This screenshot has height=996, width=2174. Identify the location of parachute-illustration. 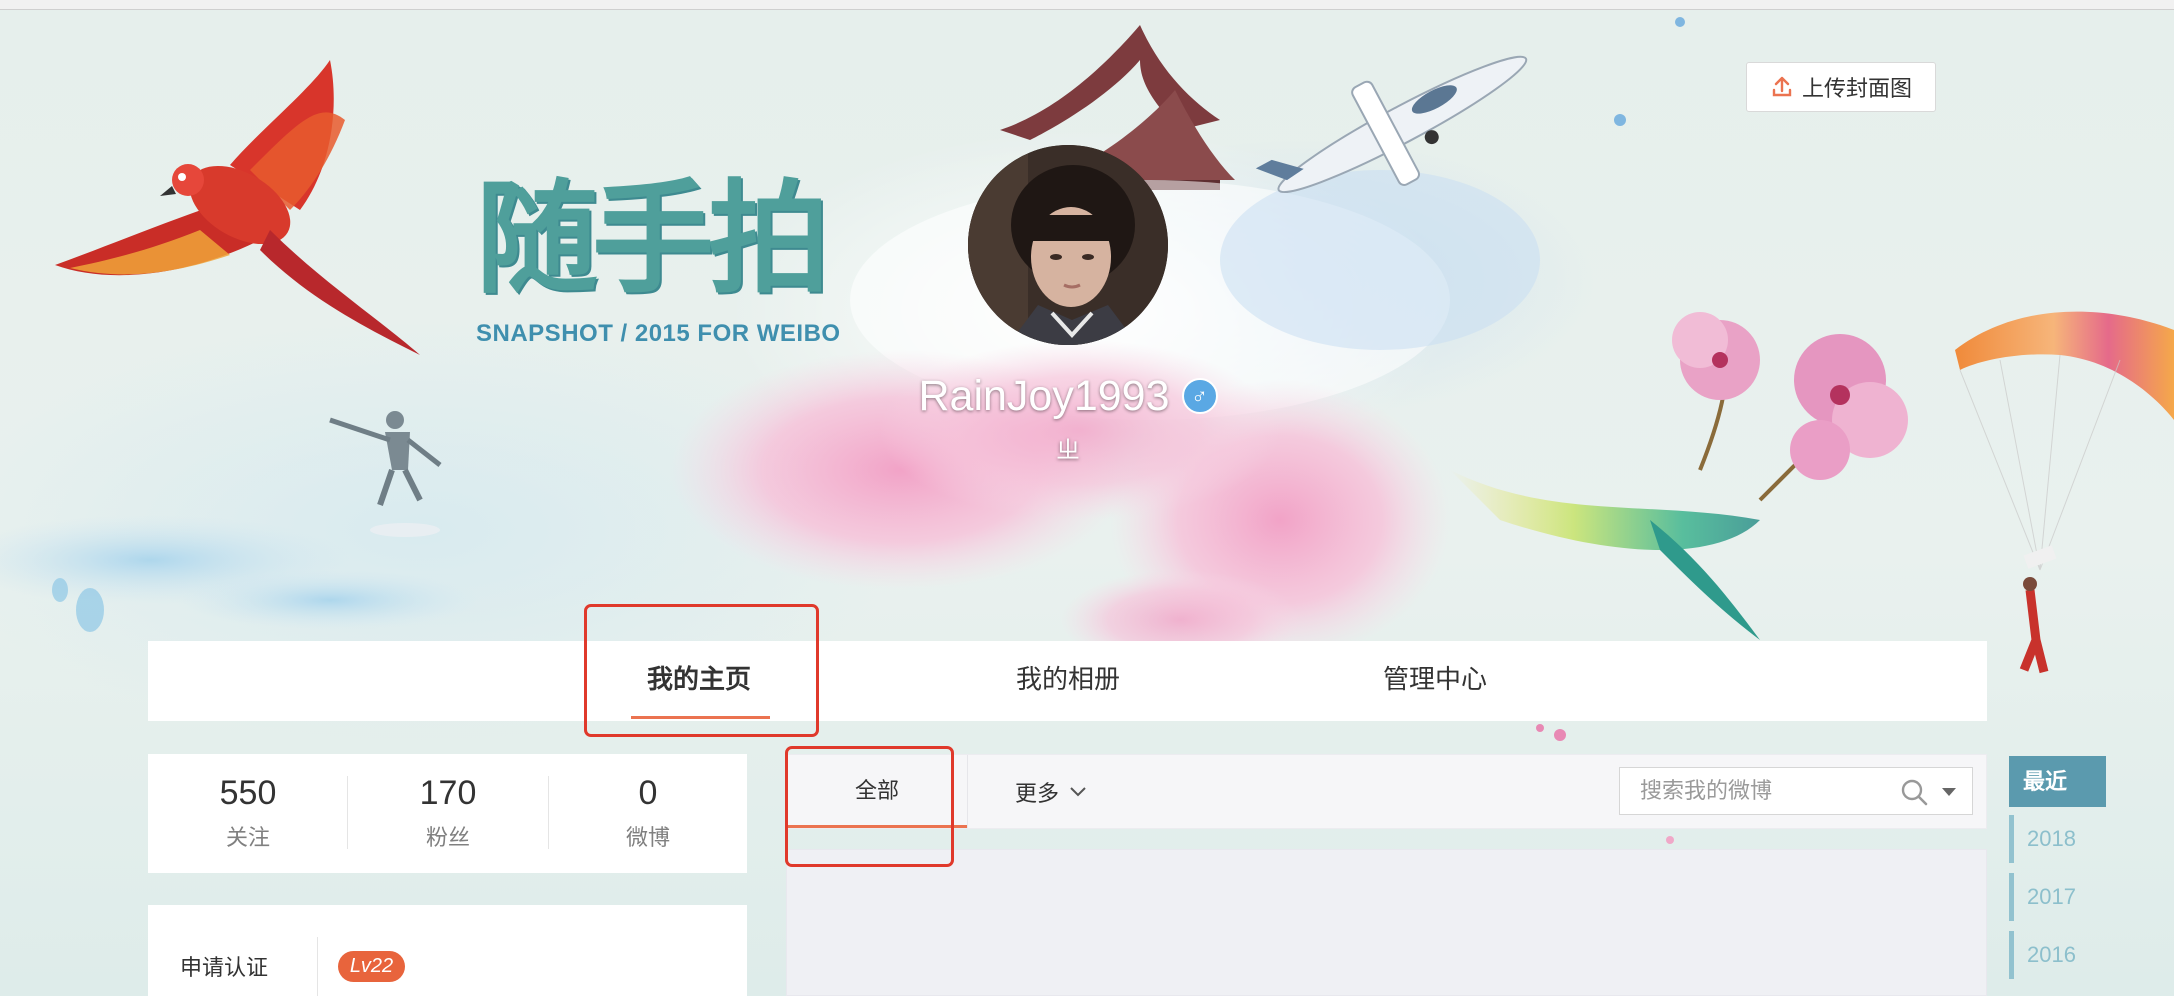
(2064, 441).